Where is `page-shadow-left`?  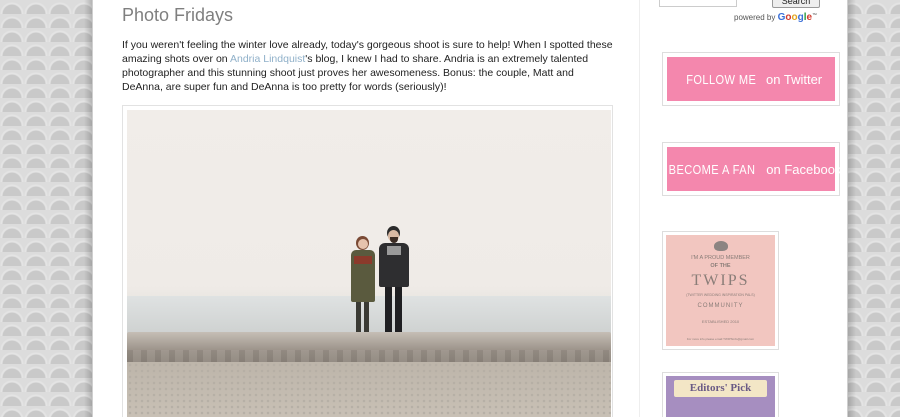 page-shadow-left is located at coordinates (88, 208).